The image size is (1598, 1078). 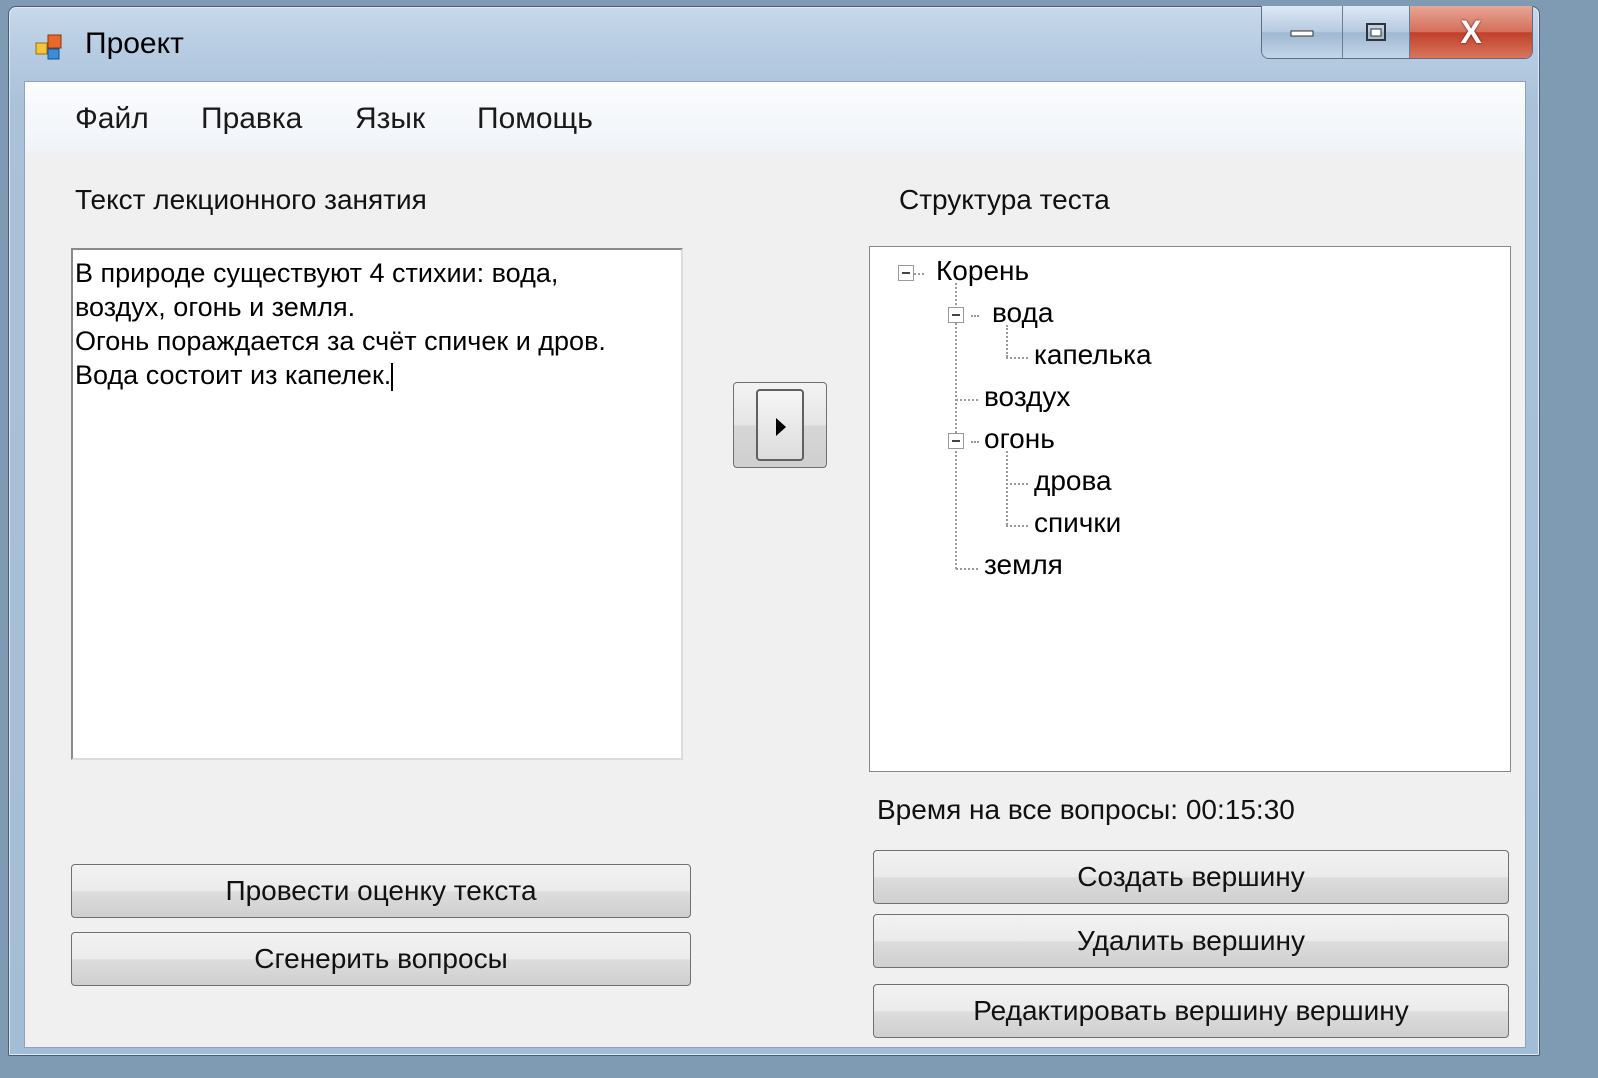 I want to click on tree-node-root: Корень, so click(x=982, y=271).